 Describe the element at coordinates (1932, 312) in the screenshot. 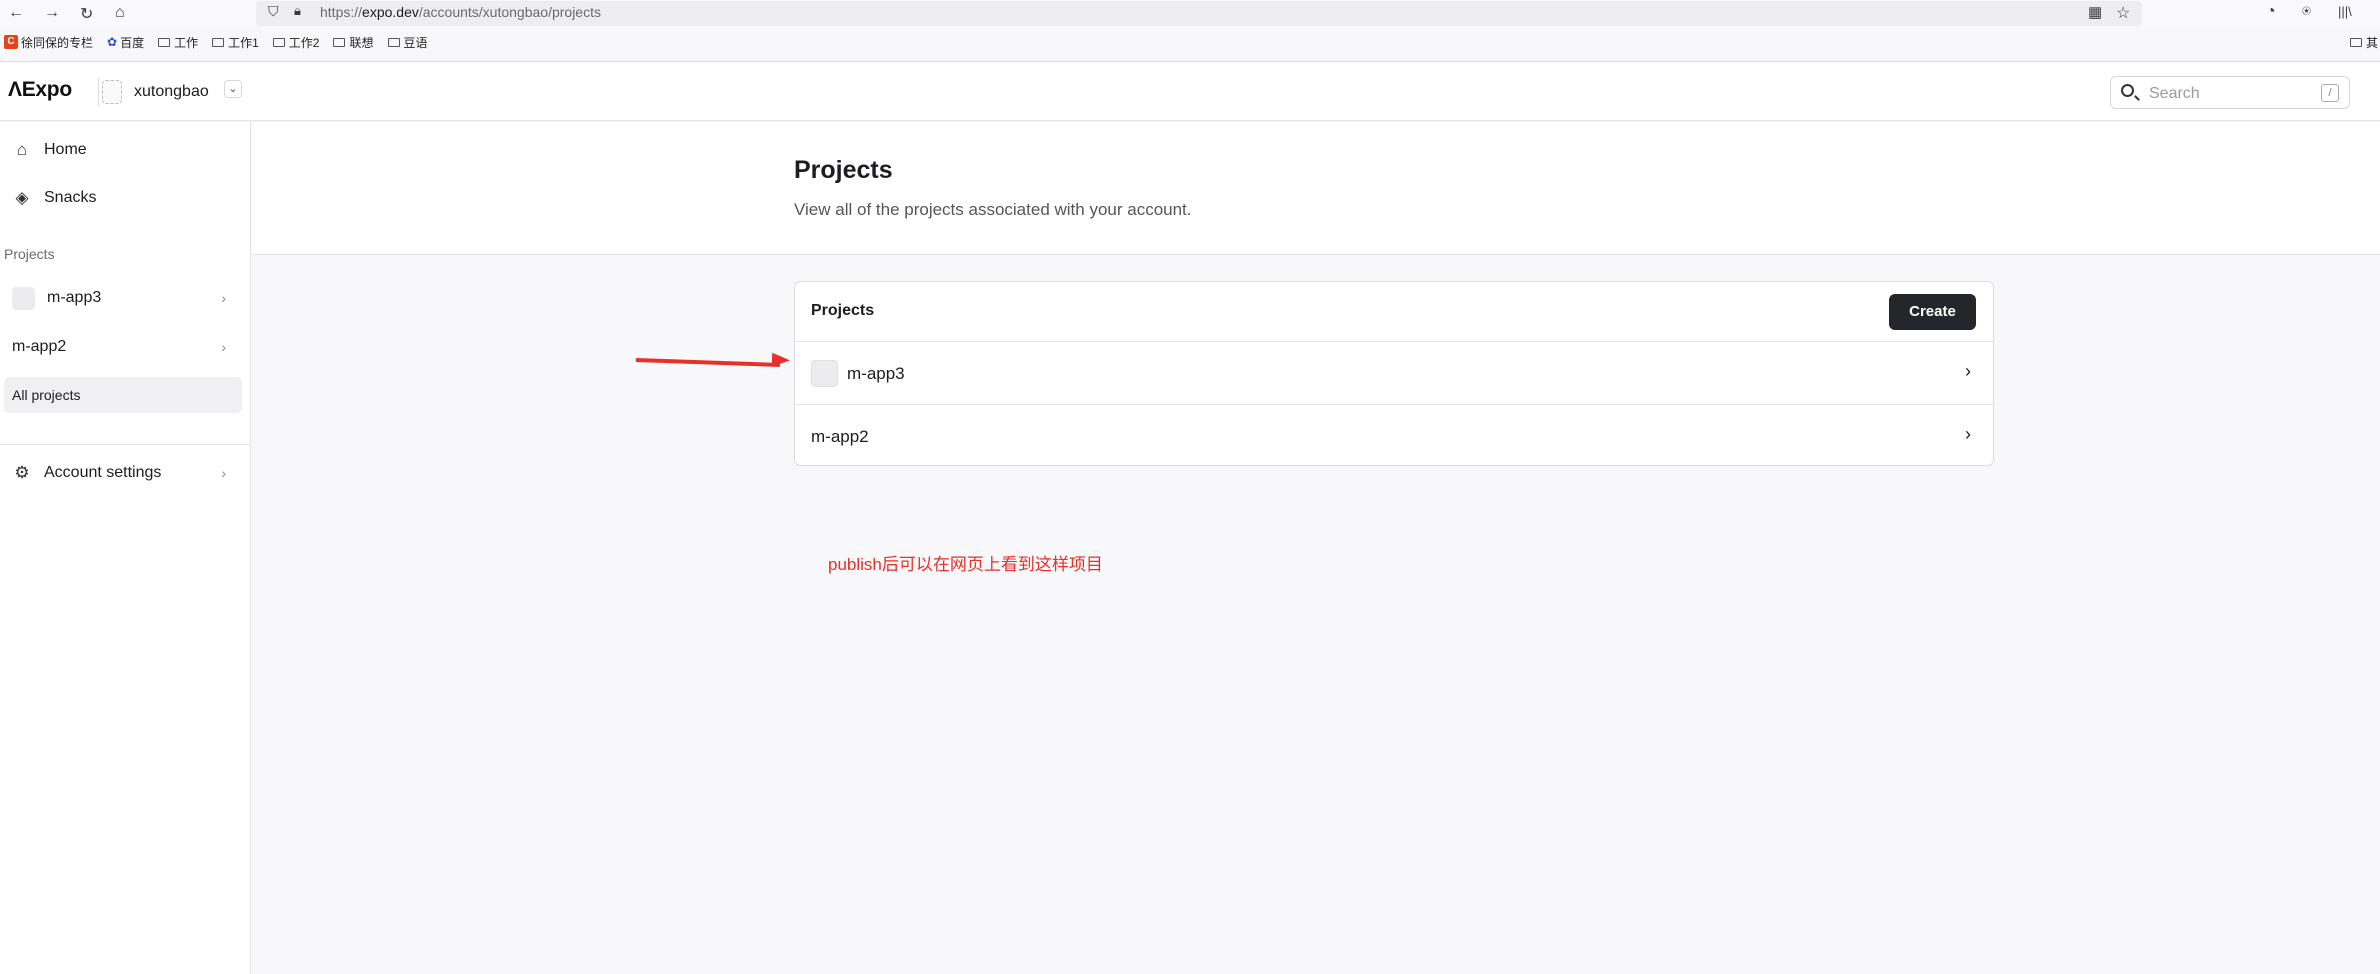

I see `create-button: Create` at that location.